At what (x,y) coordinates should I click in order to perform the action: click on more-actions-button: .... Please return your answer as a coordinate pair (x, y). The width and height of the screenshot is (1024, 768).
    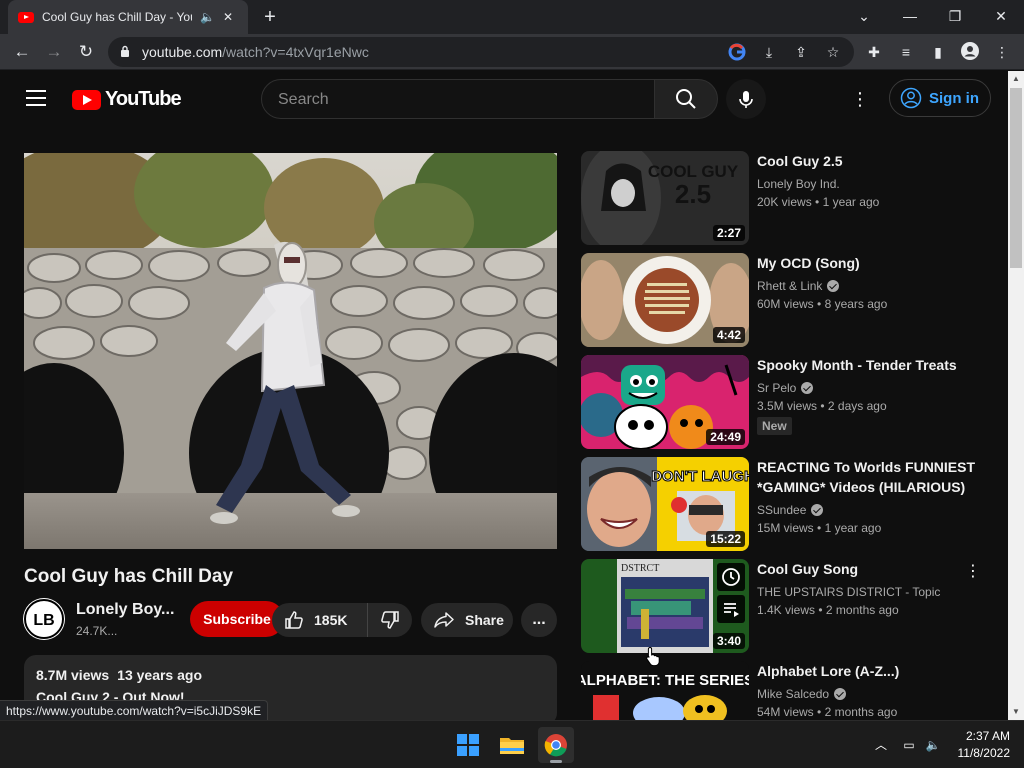
    Looking at the image, I should click on (539, 620).